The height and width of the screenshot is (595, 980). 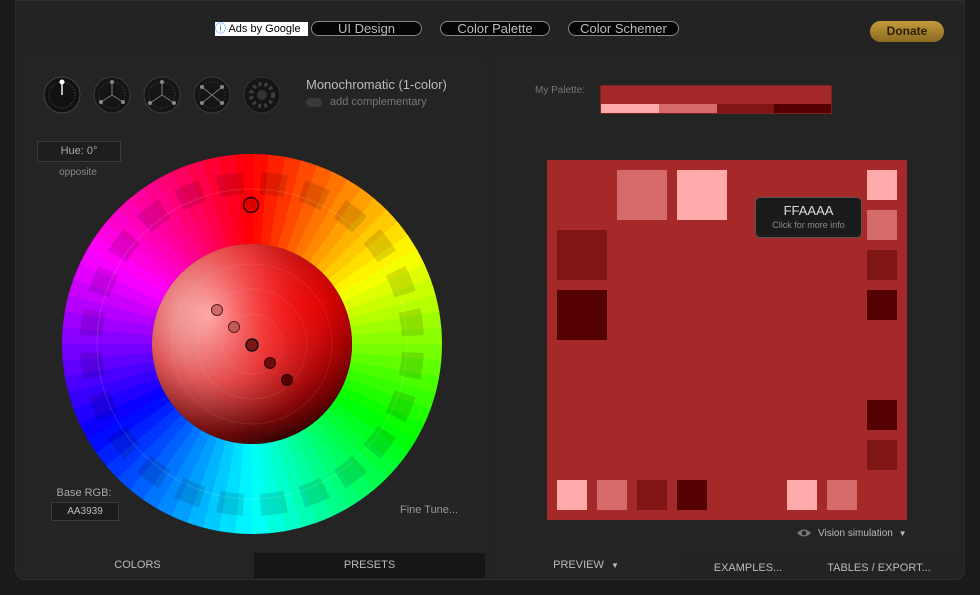 I want to click on nav-ui-design-button: UI Design, so click(x=366, y=28).